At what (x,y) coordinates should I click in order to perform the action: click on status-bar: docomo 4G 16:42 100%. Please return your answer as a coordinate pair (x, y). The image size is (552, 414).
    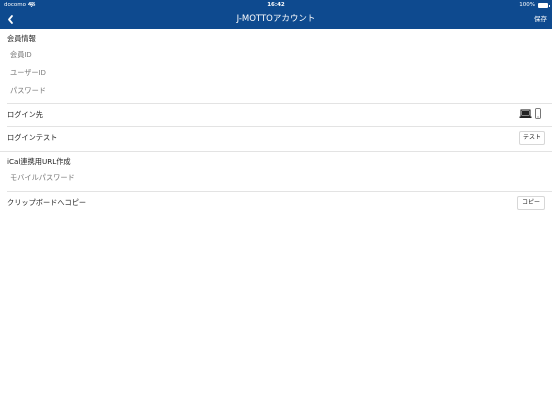
    Looking at the image, I should click on (276, 5).